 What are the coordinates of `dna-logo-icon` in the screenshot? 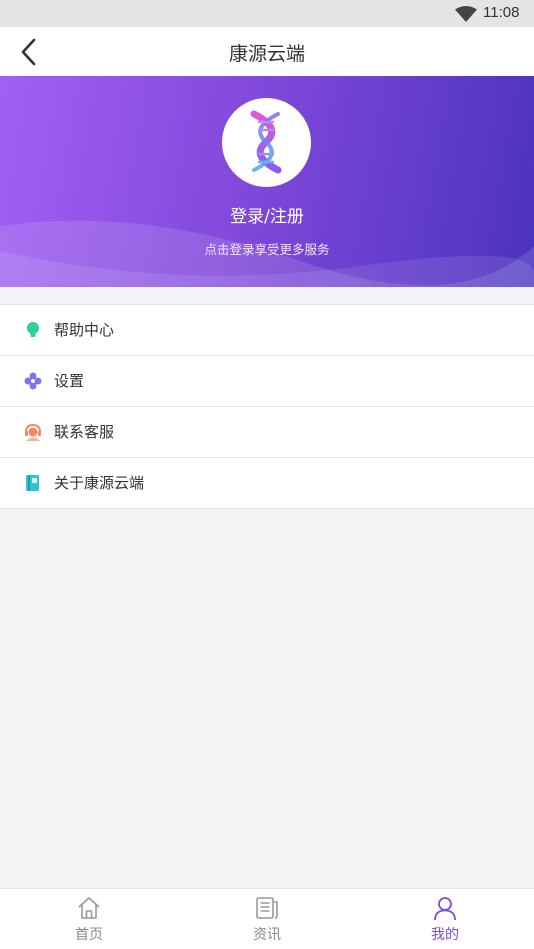 It's located at (266, 142).